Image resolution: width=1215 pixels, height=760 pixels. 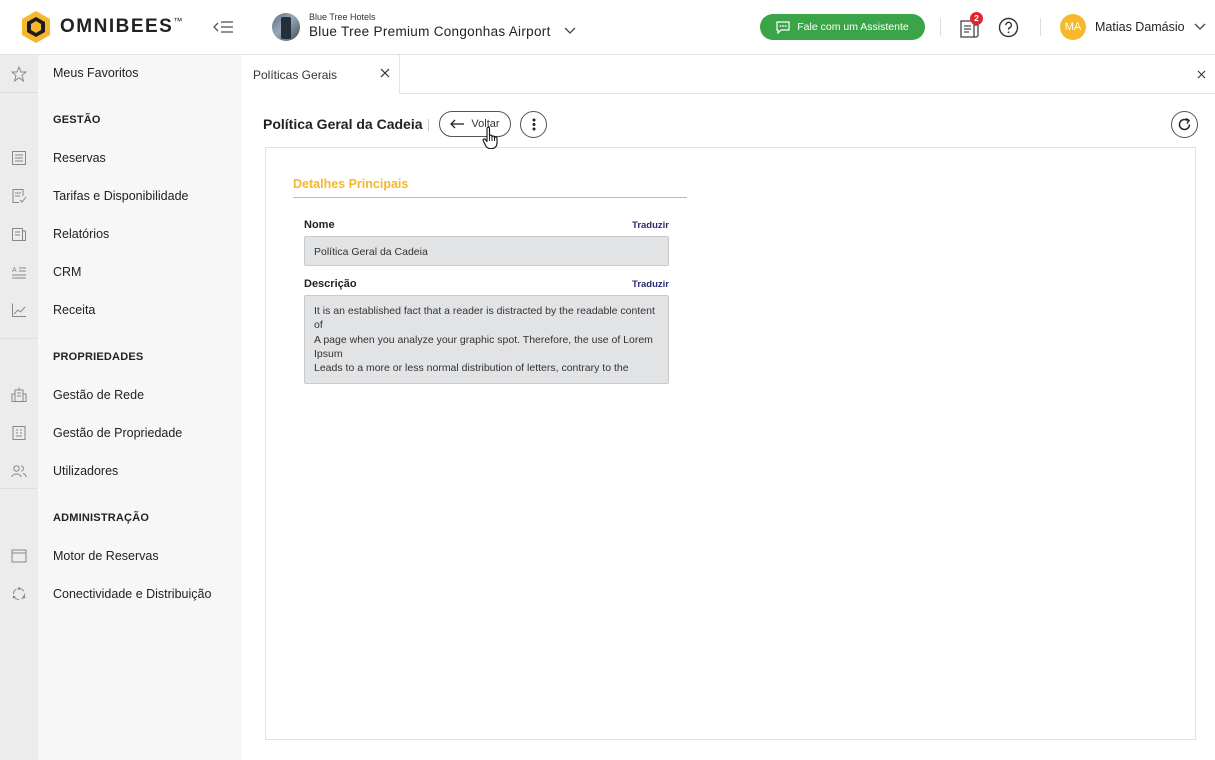 What do you see at coordinates (385, 73) in the screenshot?
I see `close-icon` at bounding box center [385, 73].